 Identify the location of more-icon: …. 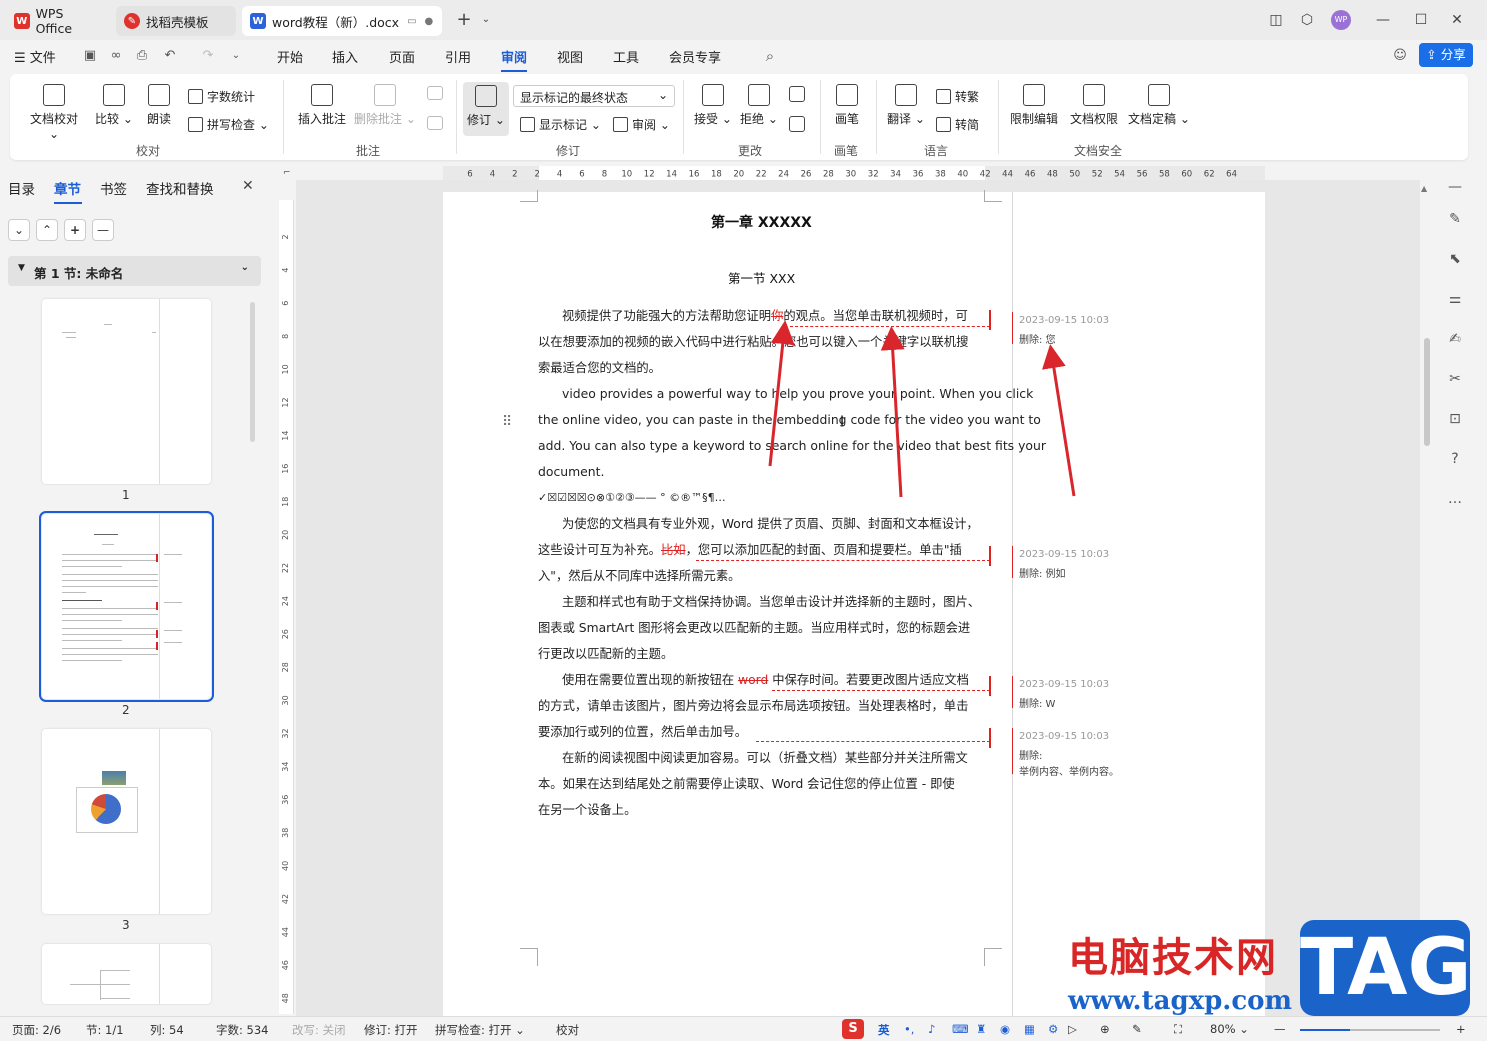
(1455, 499).